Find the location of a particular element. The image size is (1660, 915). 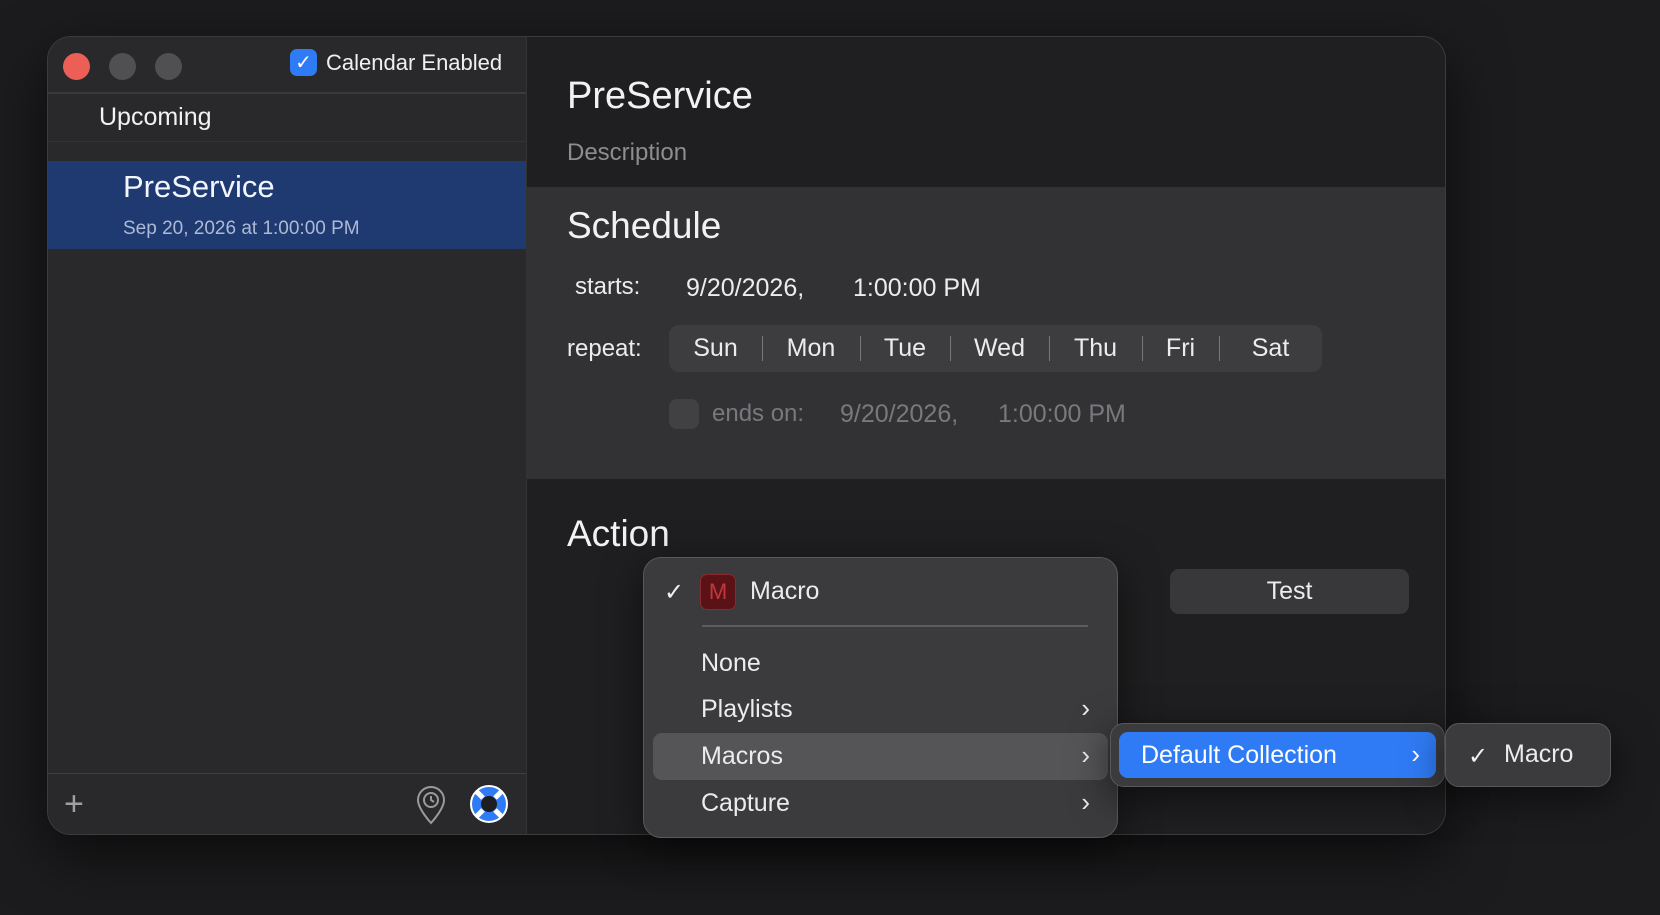

event-date: Sep 20, 2026 at 1:00:00 PM is located at coordinates (241, 228).